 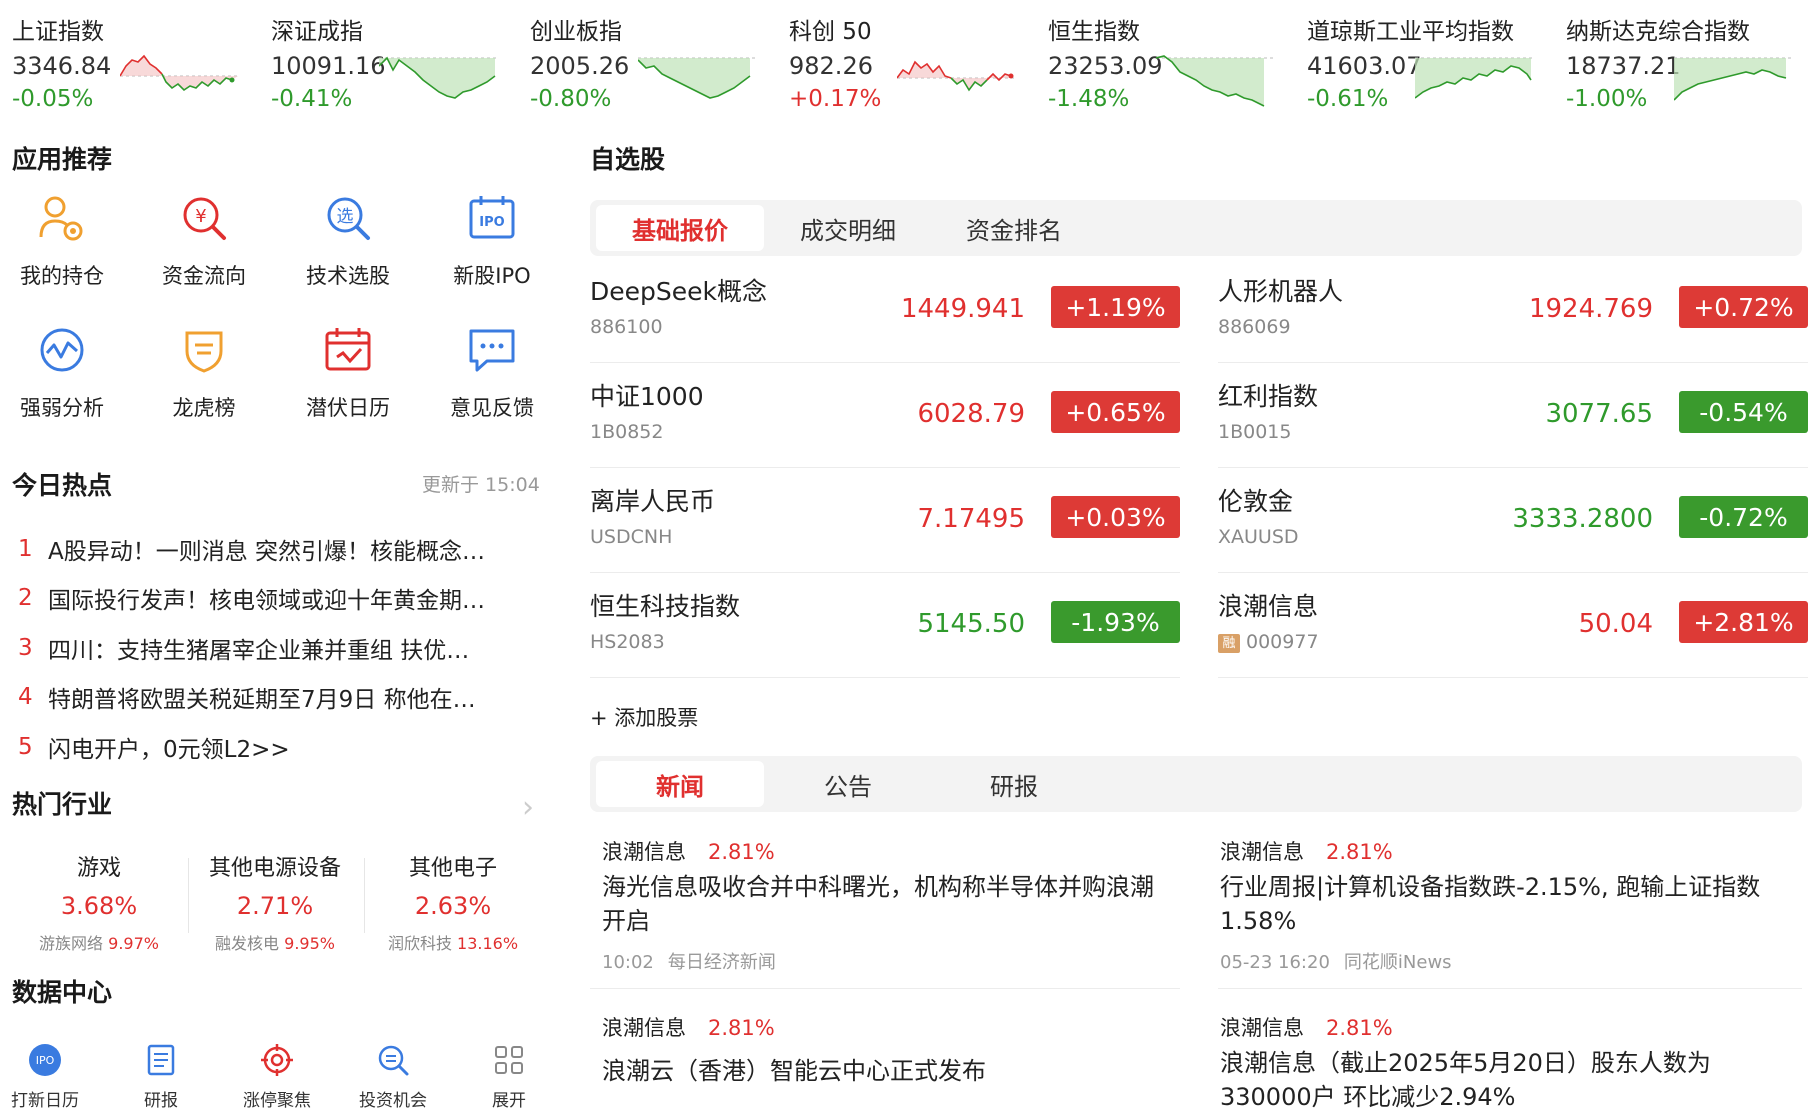 What do you see at coordinates (1255, 432) in the screenshot?
I see `stock-code: 1B0015` at bounding box center [1255, 432].